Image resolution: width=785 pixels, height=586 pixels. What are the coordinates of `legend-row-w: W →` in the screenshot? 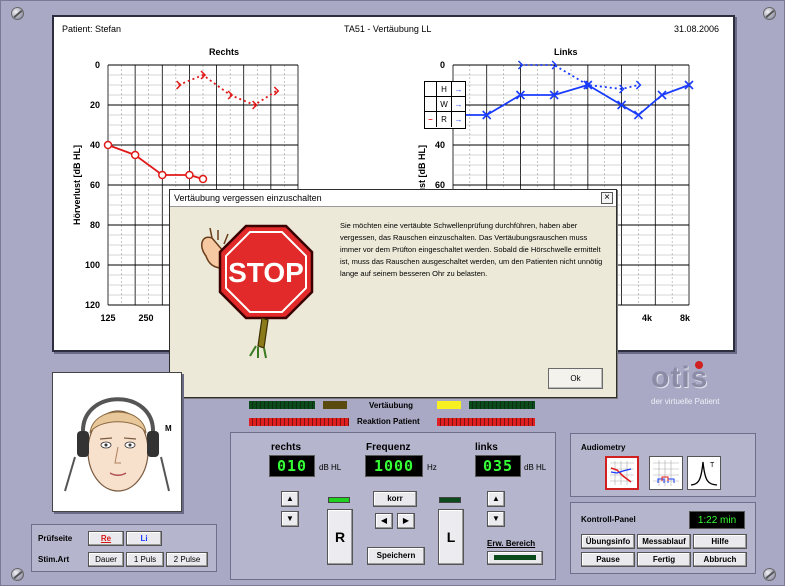 It's located at (445, 104).